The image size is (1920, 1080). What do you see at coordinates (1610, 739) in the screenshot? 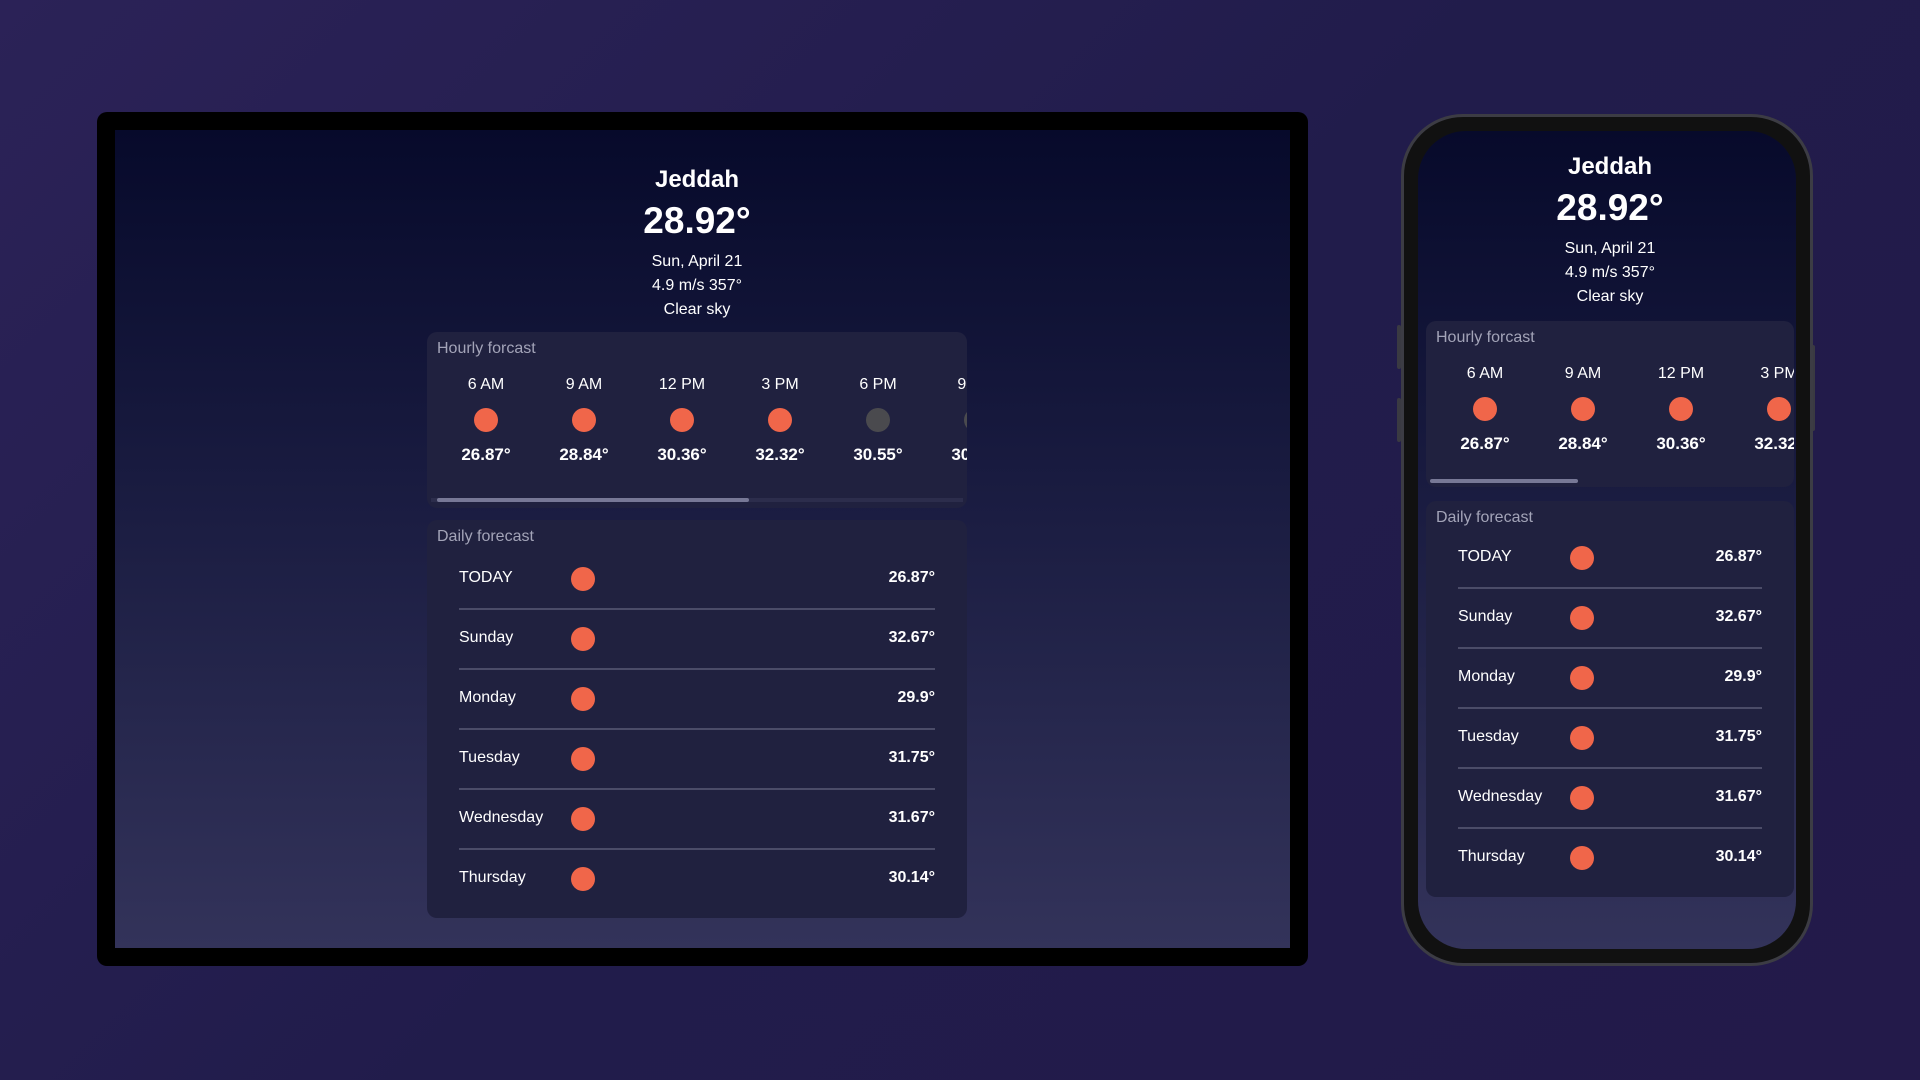
I see `daily-row: Tuesday 31.75°` at bounding box center [1610, 739].